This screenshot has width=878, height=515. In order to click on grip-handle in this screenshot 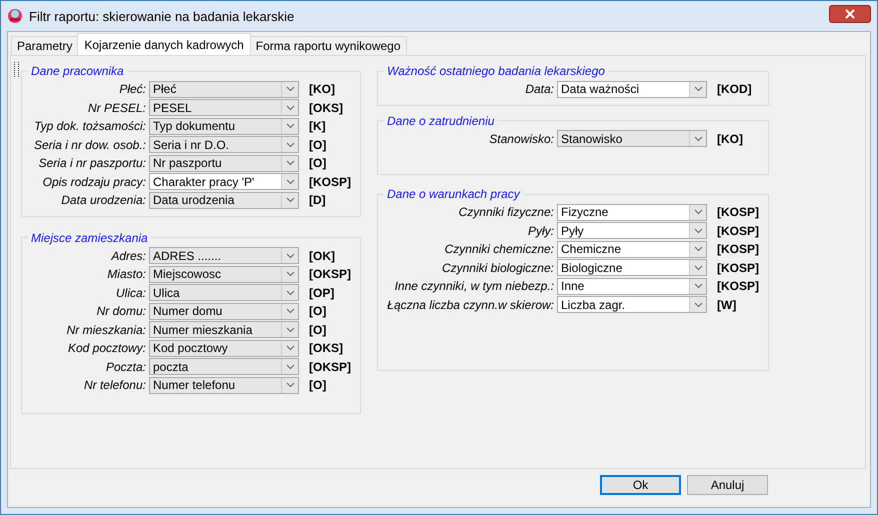, I will do `click(16, 69)`.